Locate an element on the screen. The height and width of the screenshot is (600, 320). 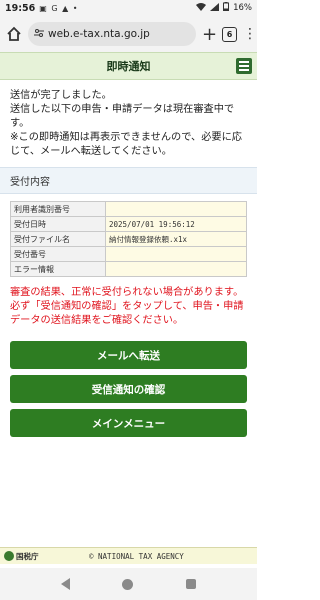
copyright: © NATIONAL TAX AGENCY is located at coordinates (136, 556).